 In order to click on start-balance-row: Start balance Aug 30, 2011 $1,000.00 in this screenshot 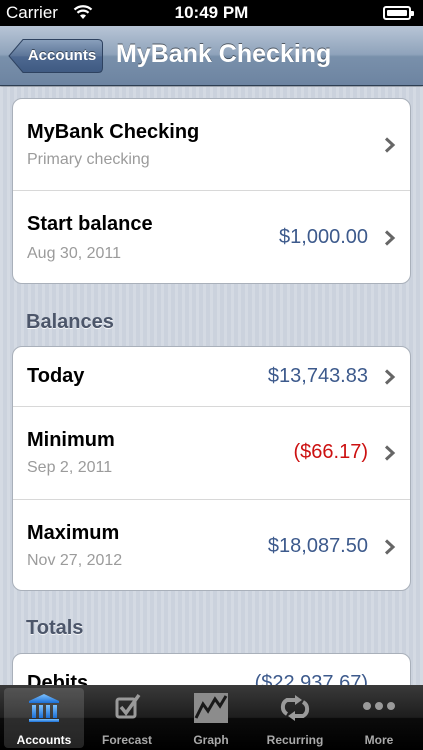, I will do `click(211, 237)`.